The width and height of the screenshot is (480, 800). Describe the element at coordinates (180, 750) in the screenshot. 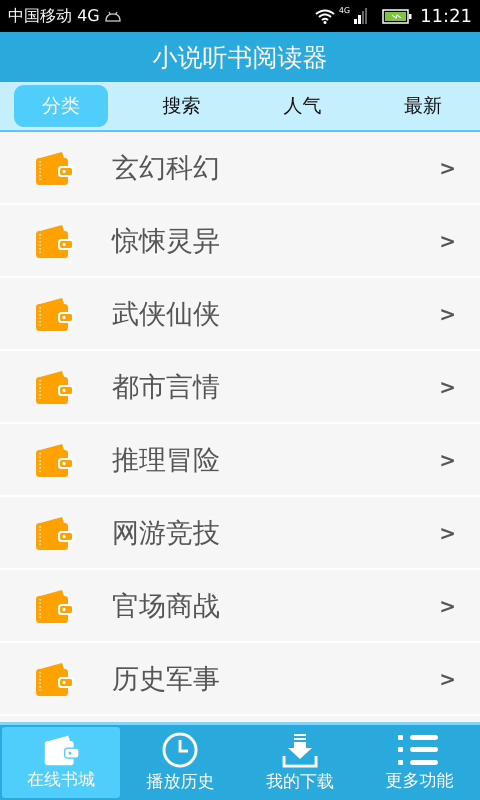

I see `clock-icon` at that location.